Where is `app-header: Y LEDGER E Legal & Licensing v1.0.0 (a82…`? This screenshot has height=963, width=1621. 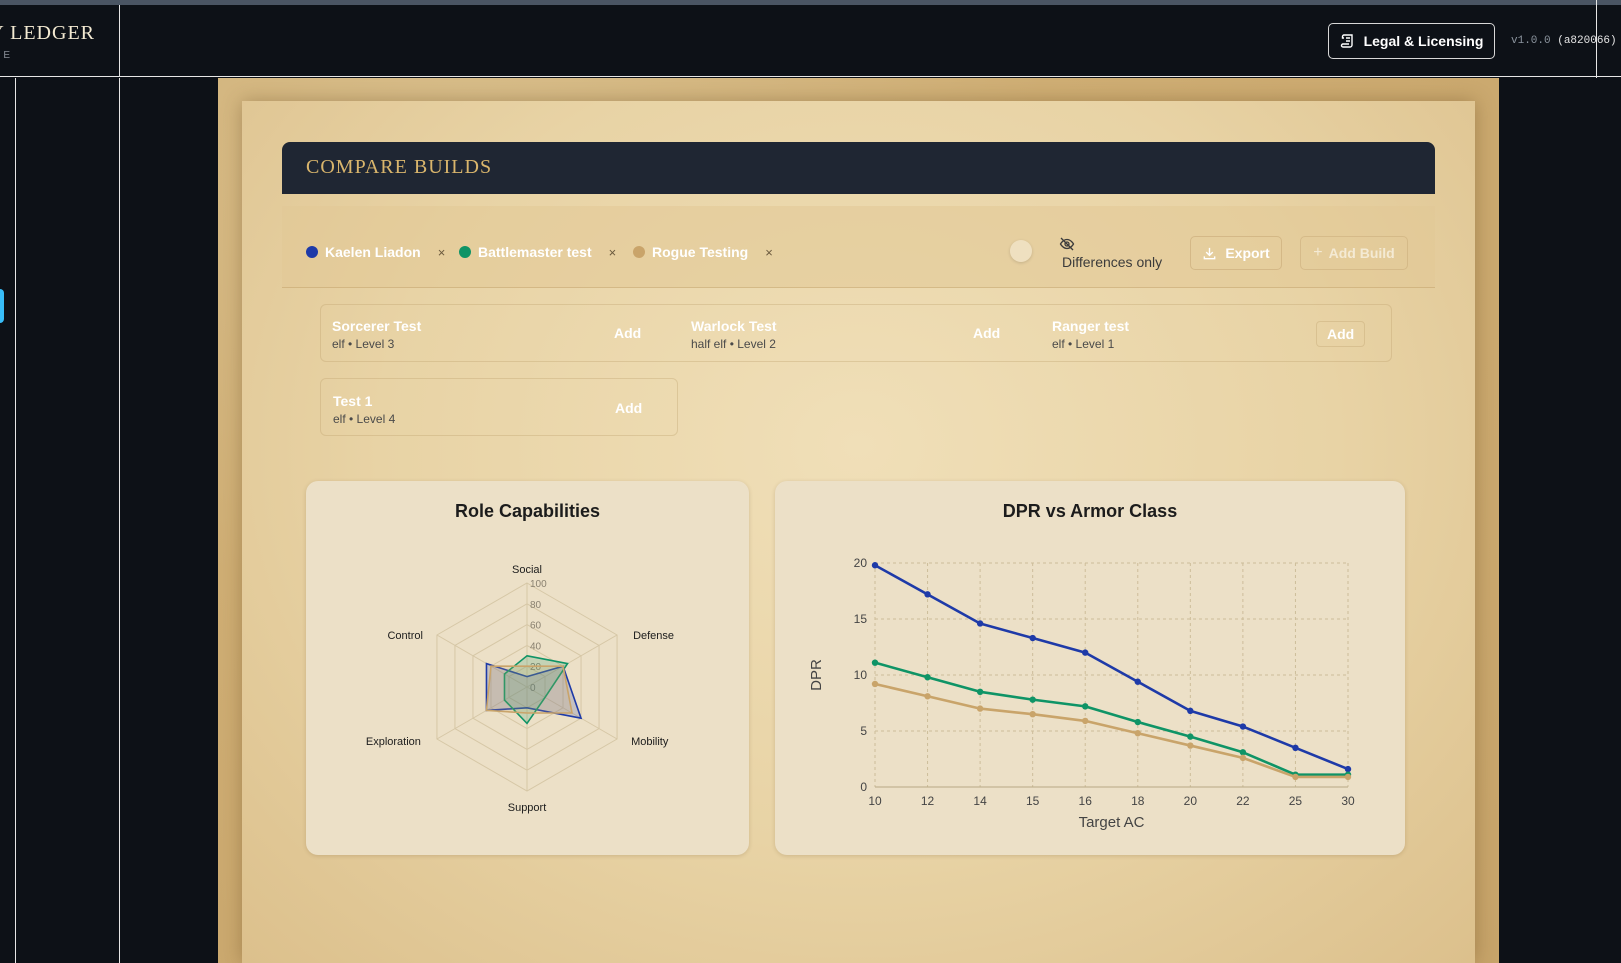
app-header: Y LEDGER E Legal & Licensing v1.0.0 (a82… is located at coordinates (810, 41).